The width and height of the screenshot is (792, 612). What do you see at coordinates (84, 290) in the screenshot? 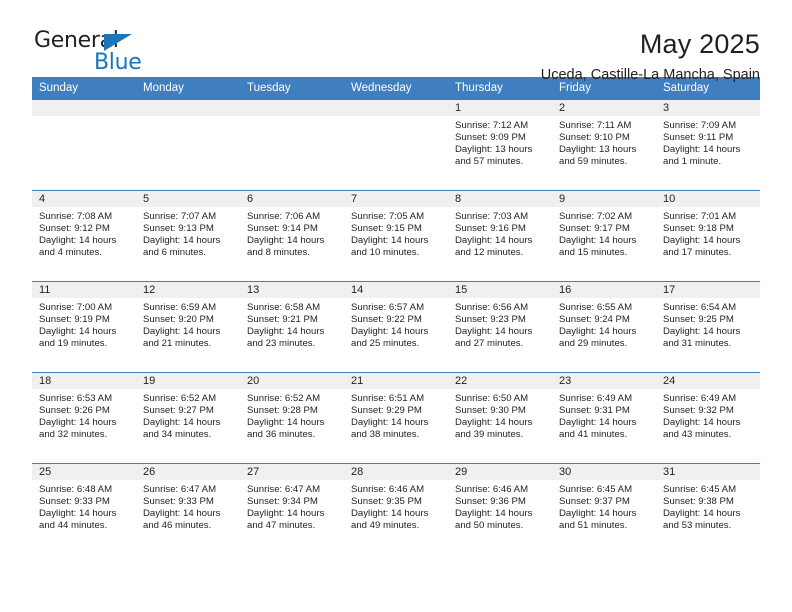
I see `day-number: 11` at bounding box center [84, 290].